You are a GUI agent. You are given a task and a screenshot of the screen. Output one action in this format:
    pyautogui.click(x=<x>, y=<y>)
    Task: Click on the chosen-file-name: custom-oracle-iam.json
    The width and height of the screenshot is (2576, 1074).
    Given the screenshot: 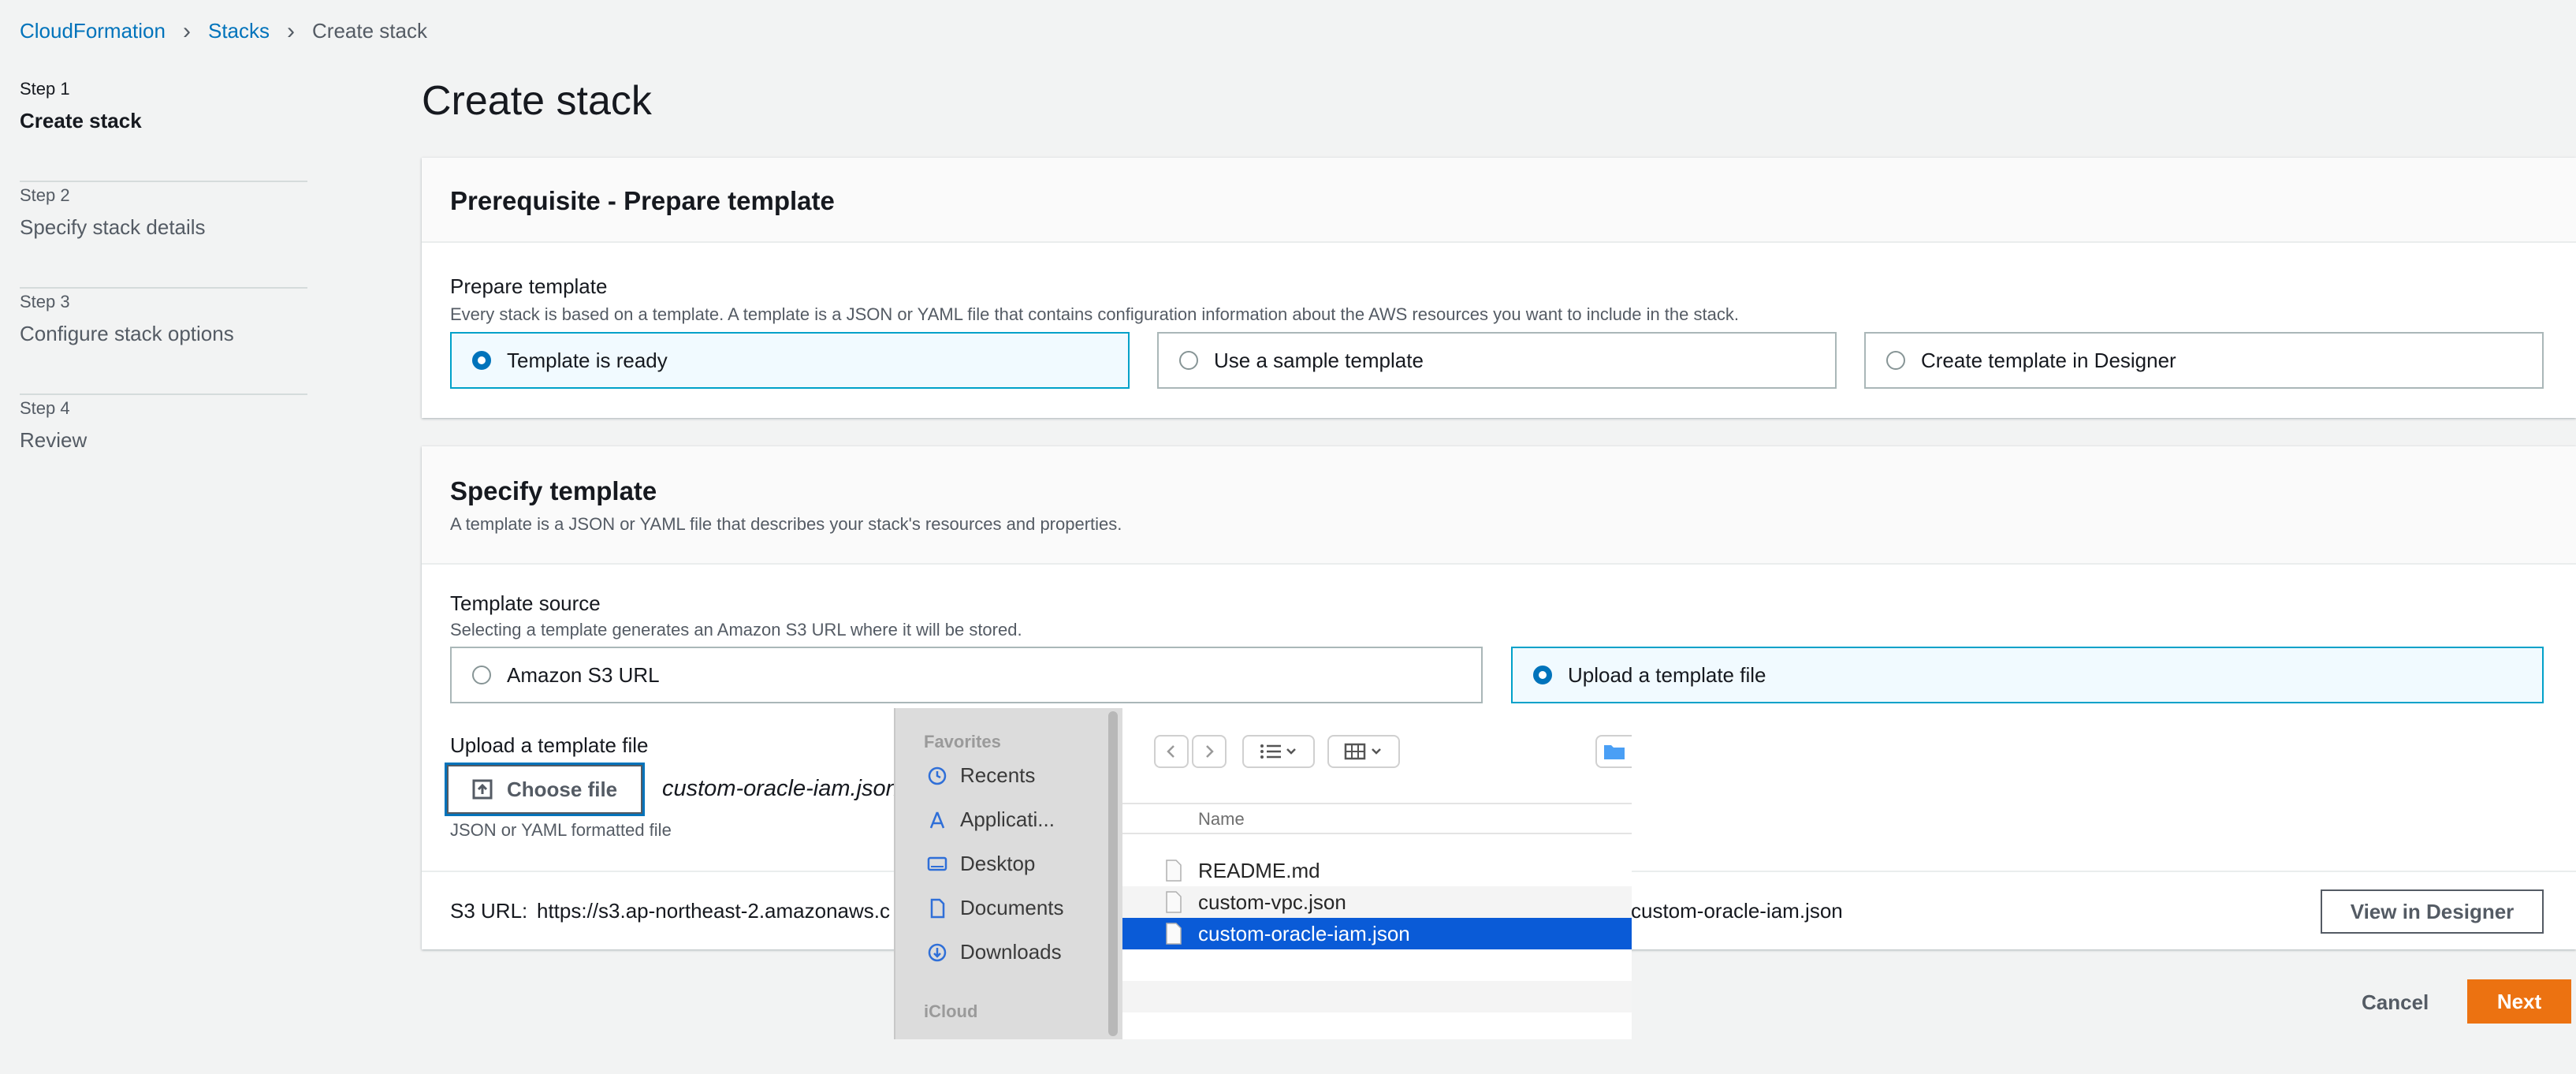 What is the action you would take?
    pyautogui.click(x=780, y=788)
    